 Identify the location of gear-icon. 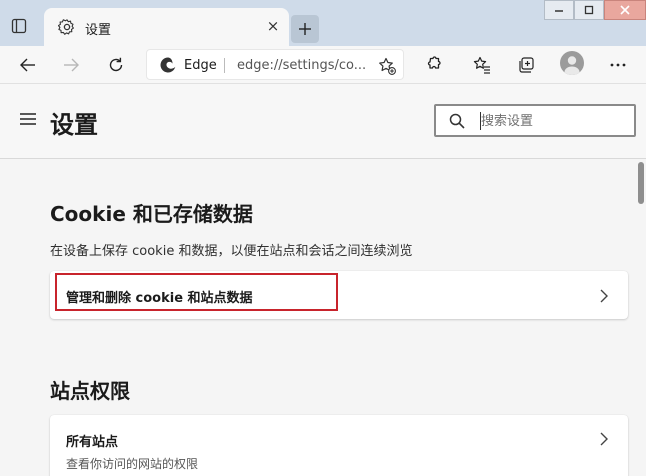
(66, 27).